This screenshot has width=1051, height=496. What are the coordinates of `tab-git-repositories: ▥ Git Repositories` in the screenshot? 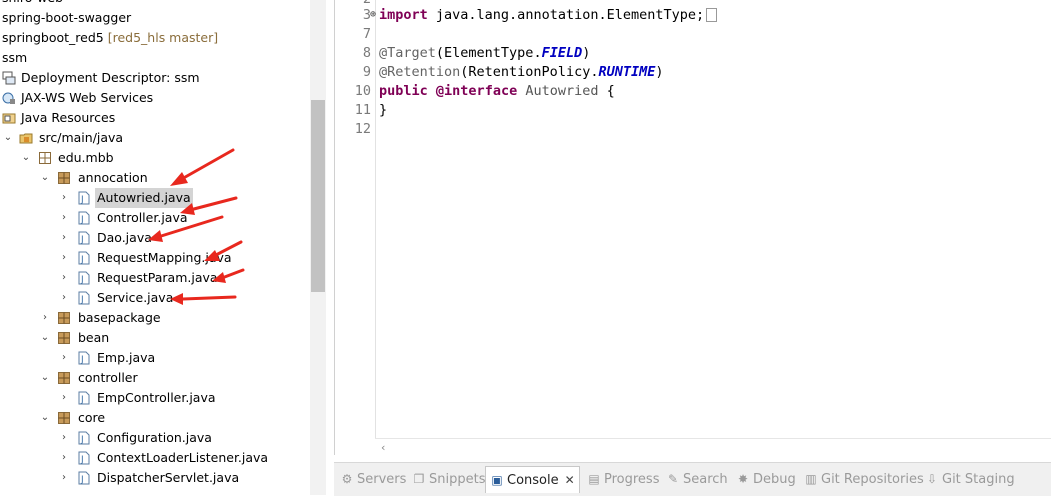 It's located at (864, 479).